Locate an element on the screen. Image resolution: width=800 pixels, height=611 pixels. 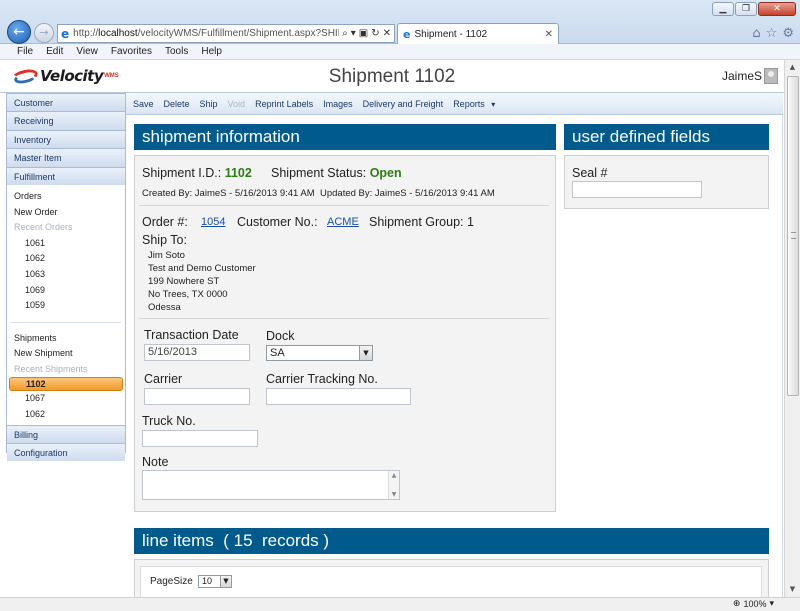
user-area: JaimeS is located at coordinates (750, 76).